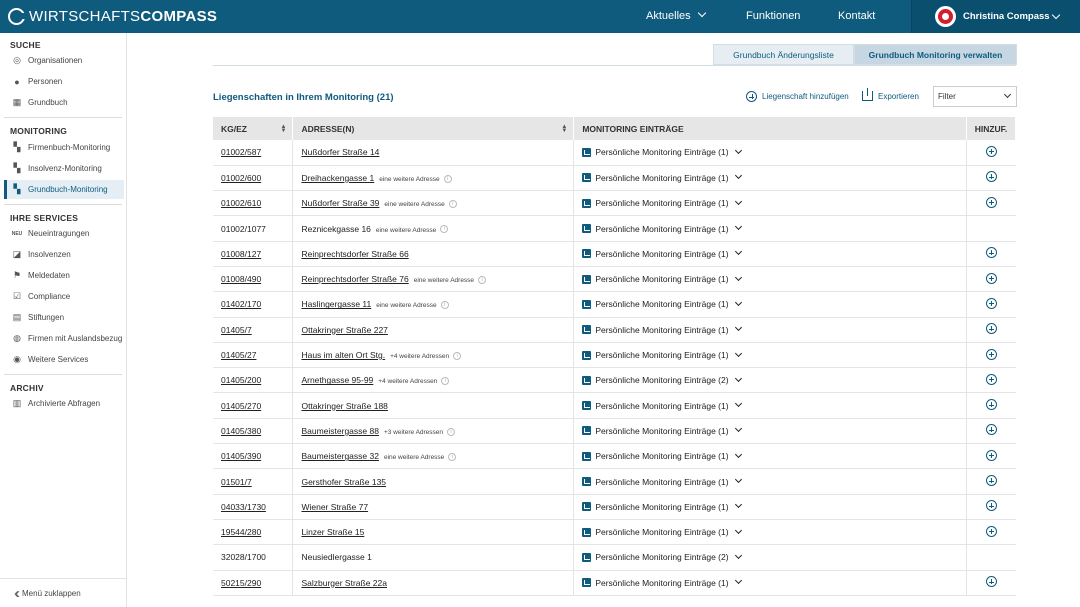 The height and width of the screenshot is (607, 1080). Describe the element at coordinates (64, 296) in the screenshot. I see `sidebar-item-compliance: ☑ Compliance` at that location.